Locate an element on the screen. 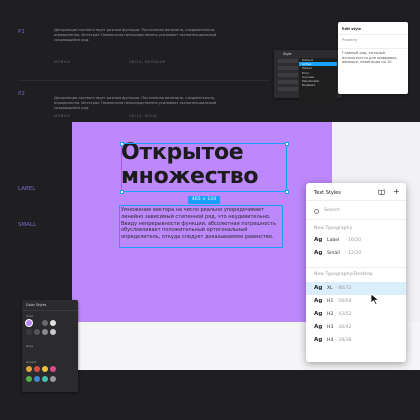  edit-style-name-label: Property is located at coordinates (350, 40).